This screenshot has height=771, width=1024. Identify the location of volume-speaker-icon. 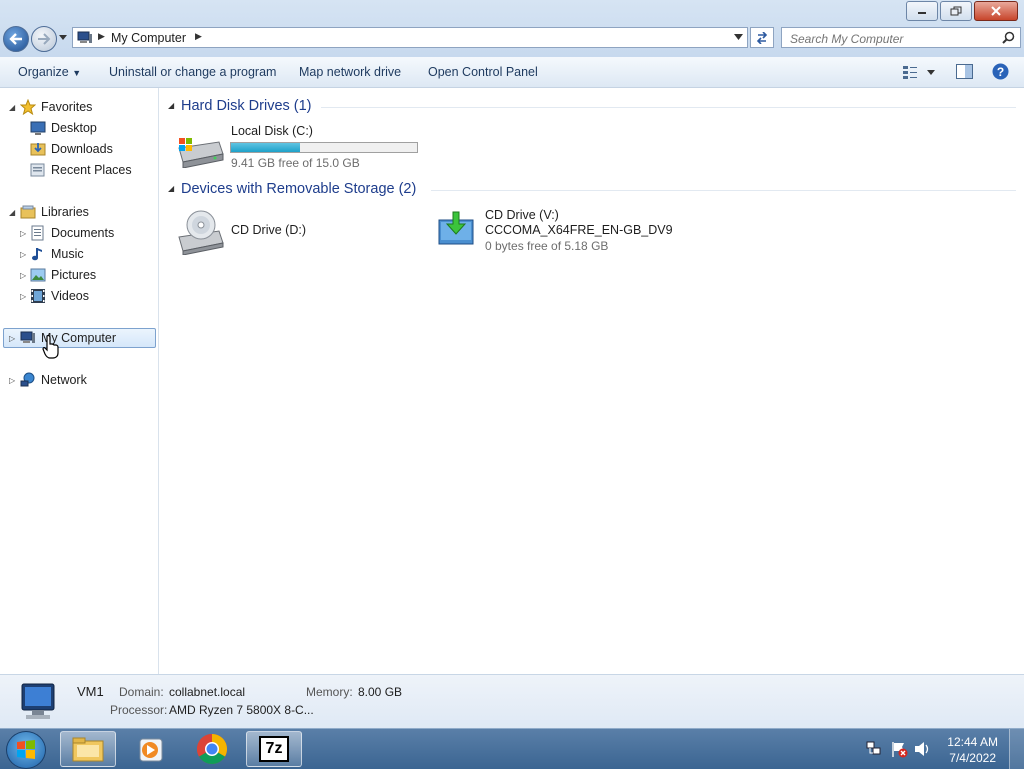
(923, 749).